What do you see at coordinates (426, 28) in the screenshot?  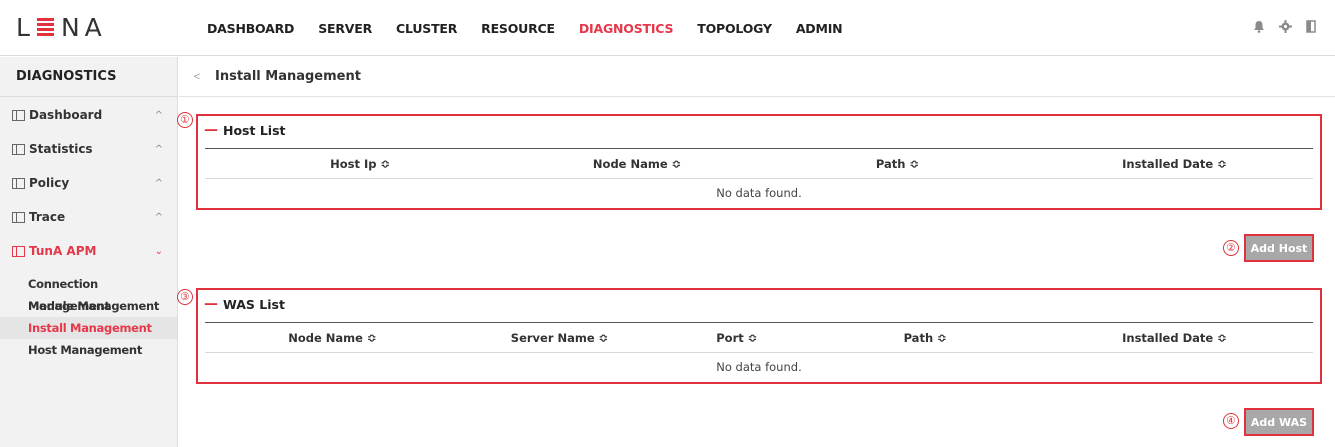 I see `nav-cluster: CLUSTER` at bounding box center [426, 28].